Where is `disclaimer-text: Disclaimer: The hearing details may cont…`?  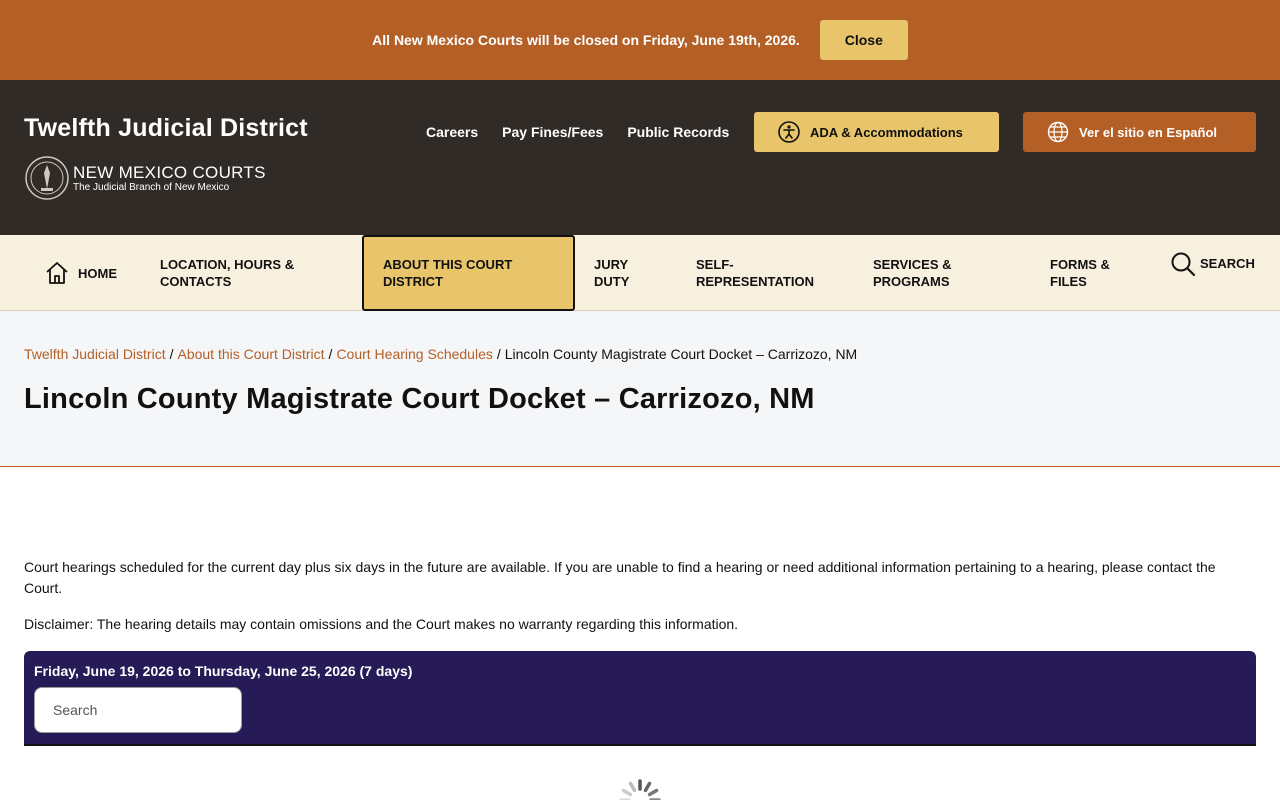
disclaimer-text: Disclaimer: The hearing details may cont… is located at coordinates (381, 624).